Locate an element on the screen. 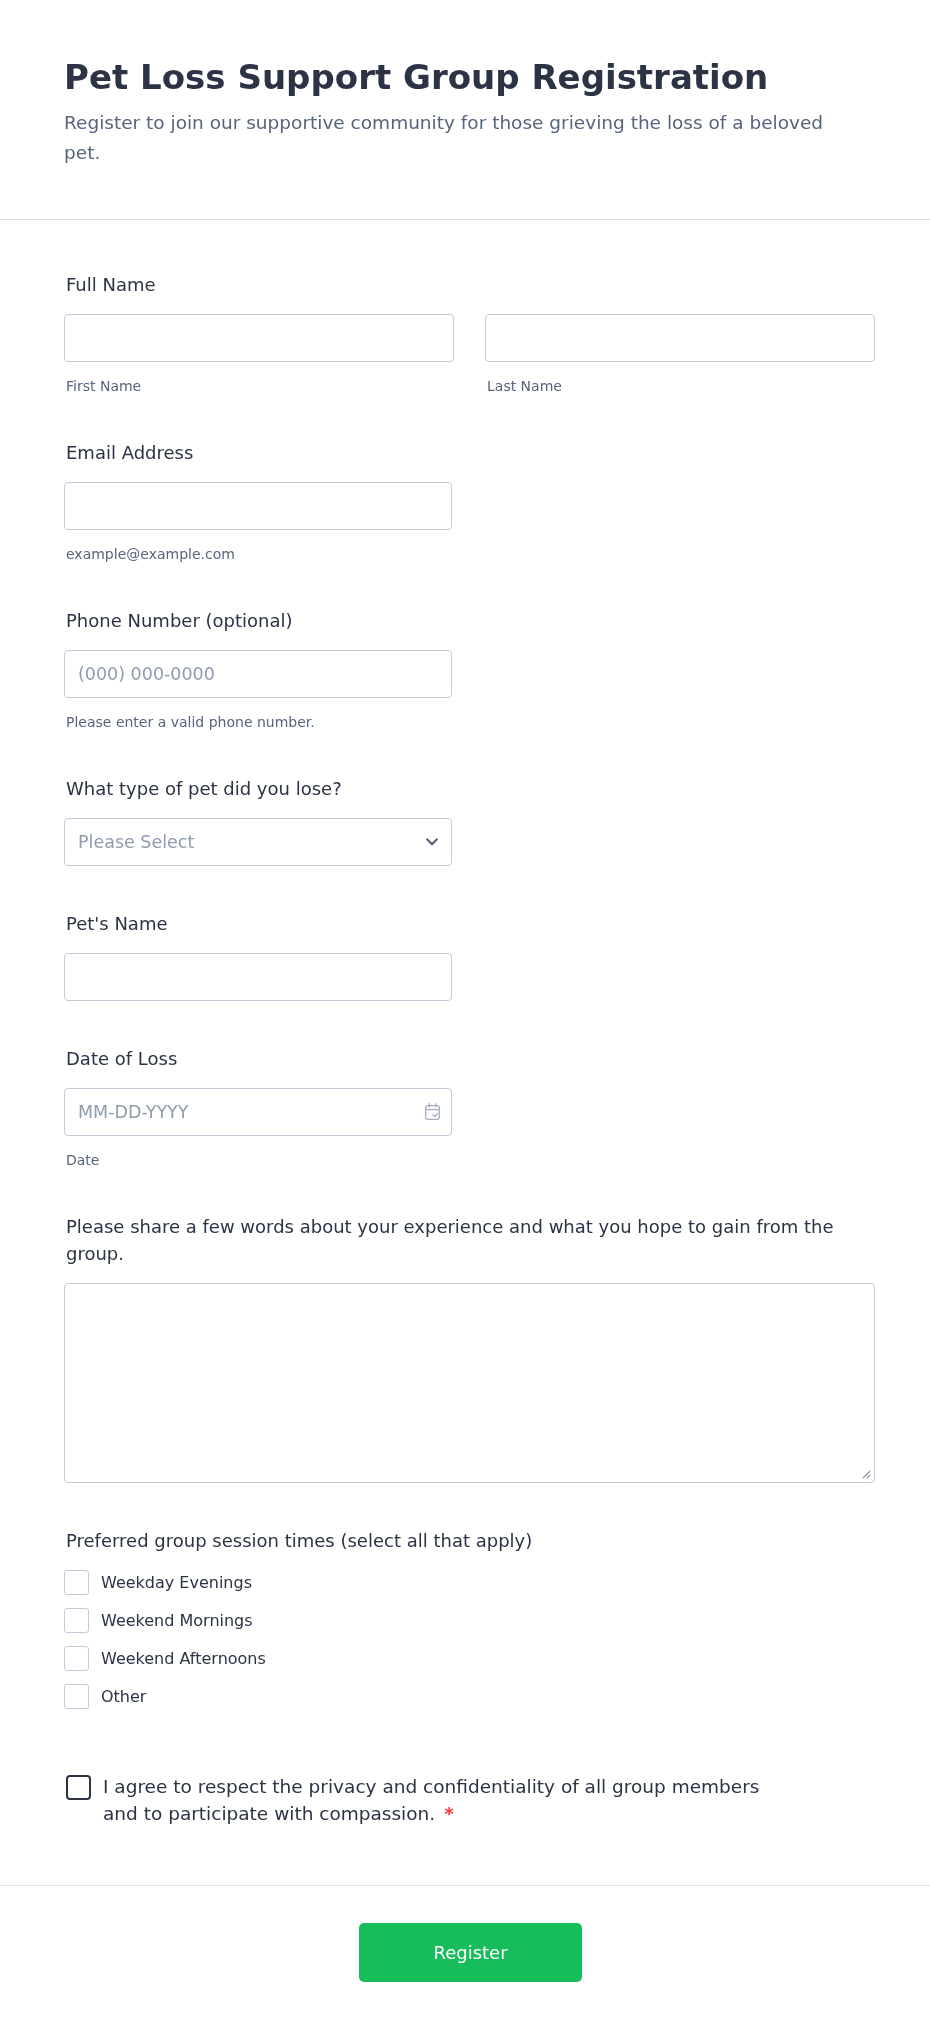 The image size is (930, 2034). field-sublabel: Date is located at coordinates (82, 1160).